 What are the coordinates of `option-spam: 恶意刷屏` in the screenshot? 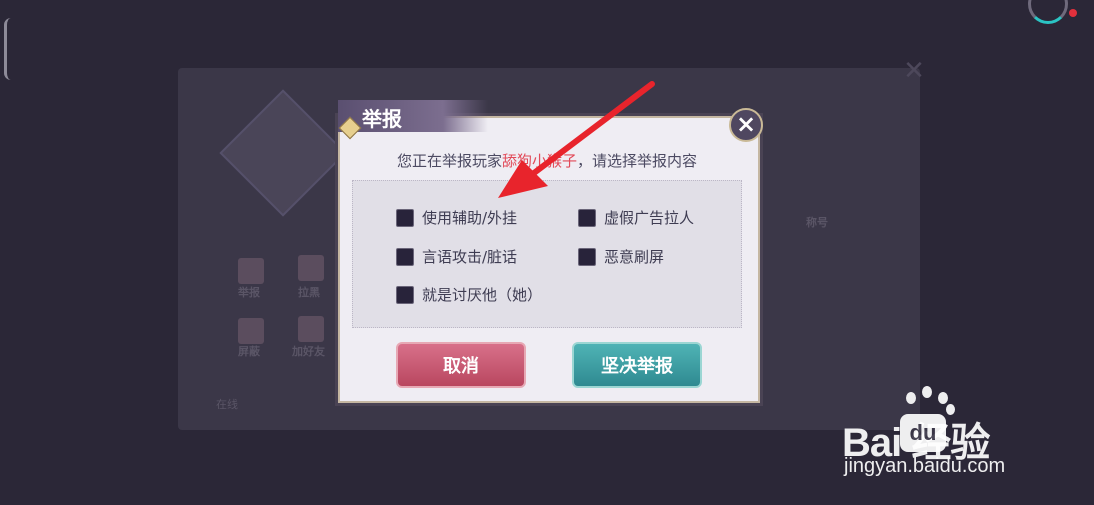 It's located at (621, 256).